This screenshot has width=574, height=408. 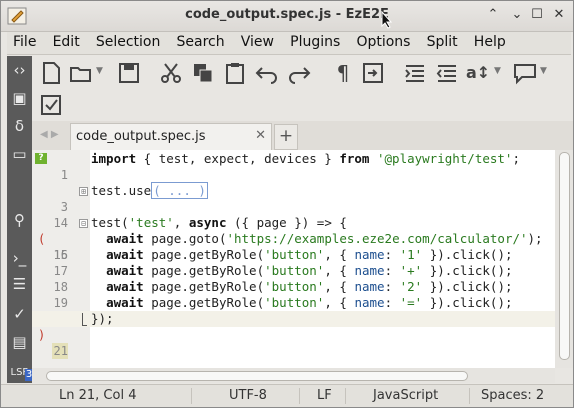 What do you see at coordinates (83, 223) in the screenshot?
I see `fold-toggle-icon: ⊟` at bounding box center [83, 223].